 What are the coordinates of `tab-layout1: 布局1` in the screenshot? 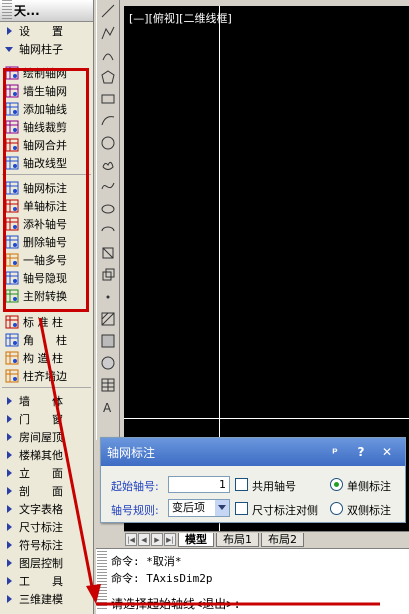 It's located at (237, 539).